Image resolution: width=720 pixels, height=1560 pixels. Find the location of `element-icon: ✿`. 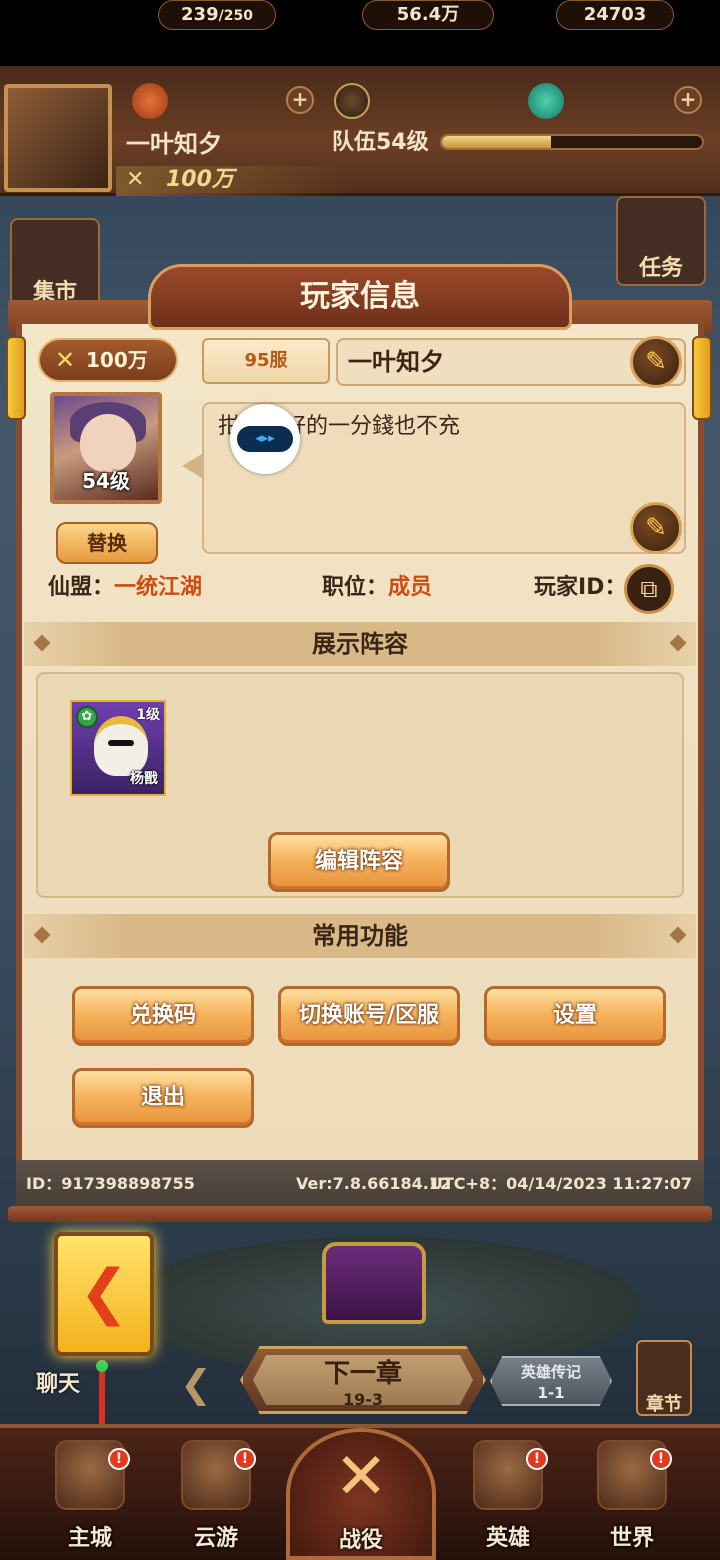

element-icon: ✿ is located at coordinates (87, 717).